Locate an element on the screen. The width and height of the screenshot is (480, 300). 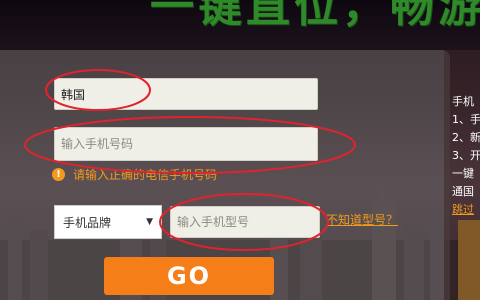
phone-number-field is located at coordinates (186, 144).